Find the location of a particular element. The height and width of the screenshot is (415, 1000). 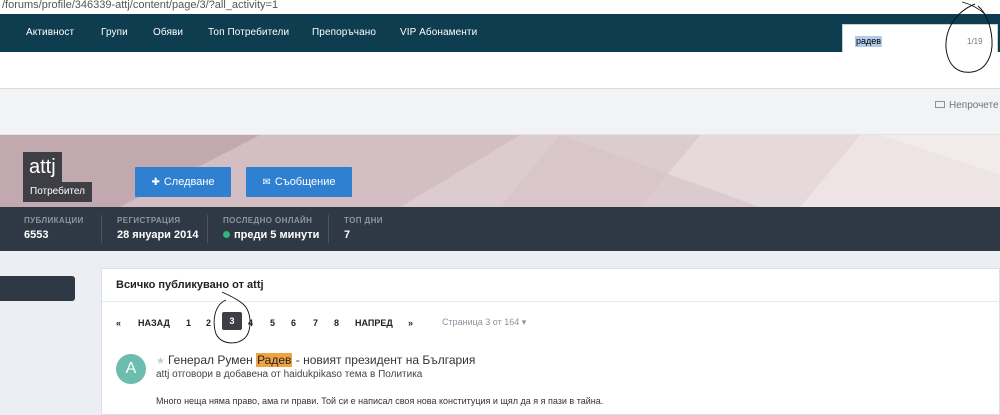

stat-top-days-value: 7 is located at coordinates (347, 235).